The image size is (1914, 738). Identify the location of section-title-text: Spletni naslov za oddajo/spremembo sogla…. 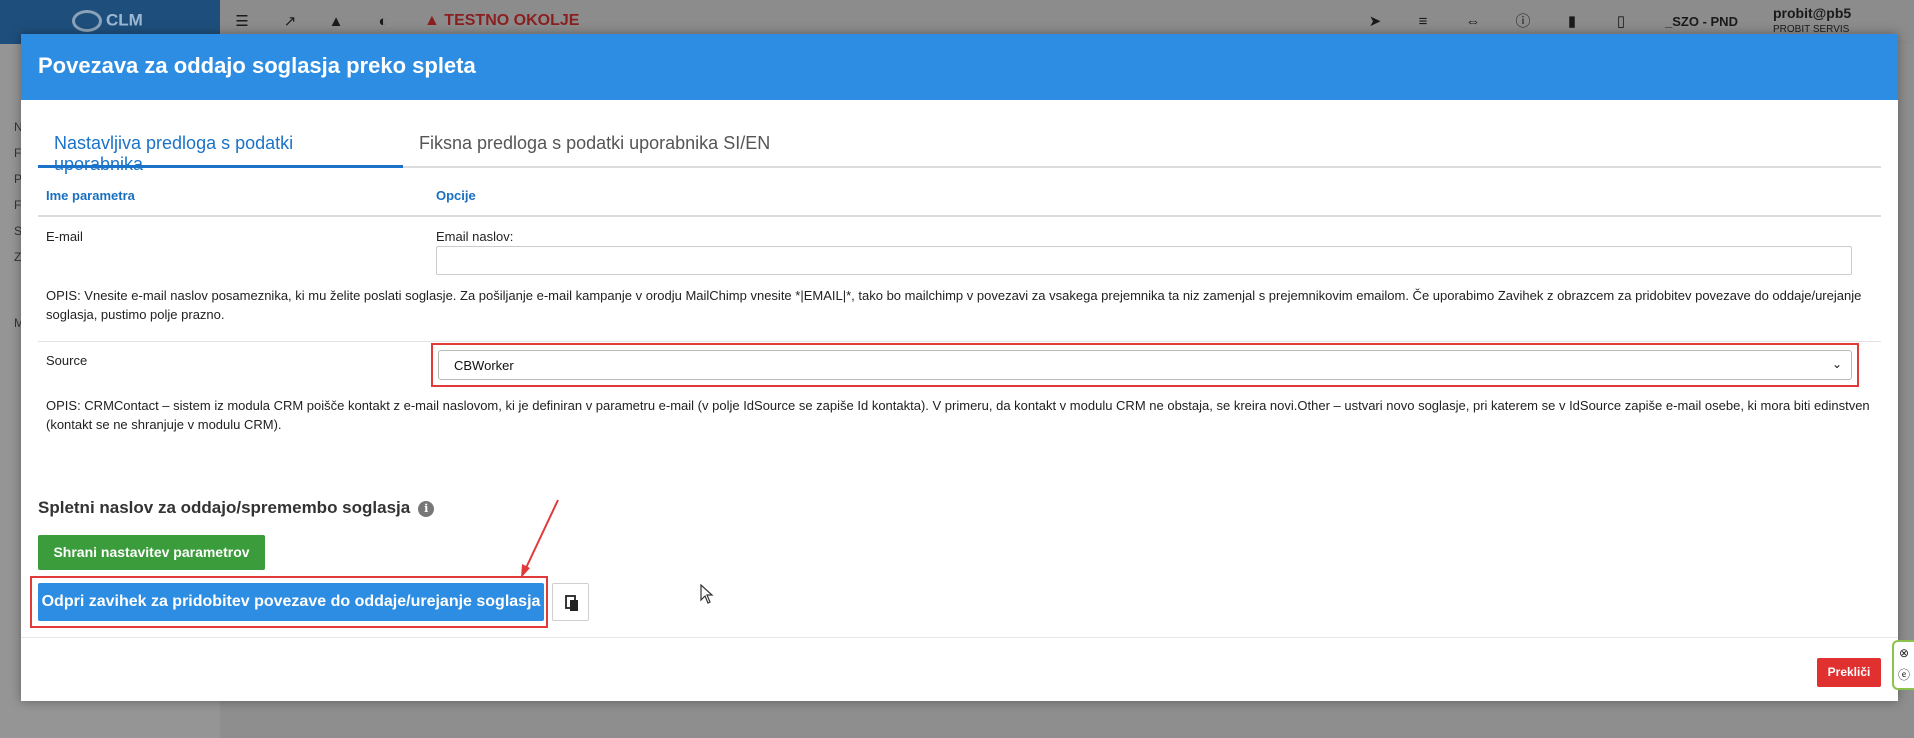
(224, 507).